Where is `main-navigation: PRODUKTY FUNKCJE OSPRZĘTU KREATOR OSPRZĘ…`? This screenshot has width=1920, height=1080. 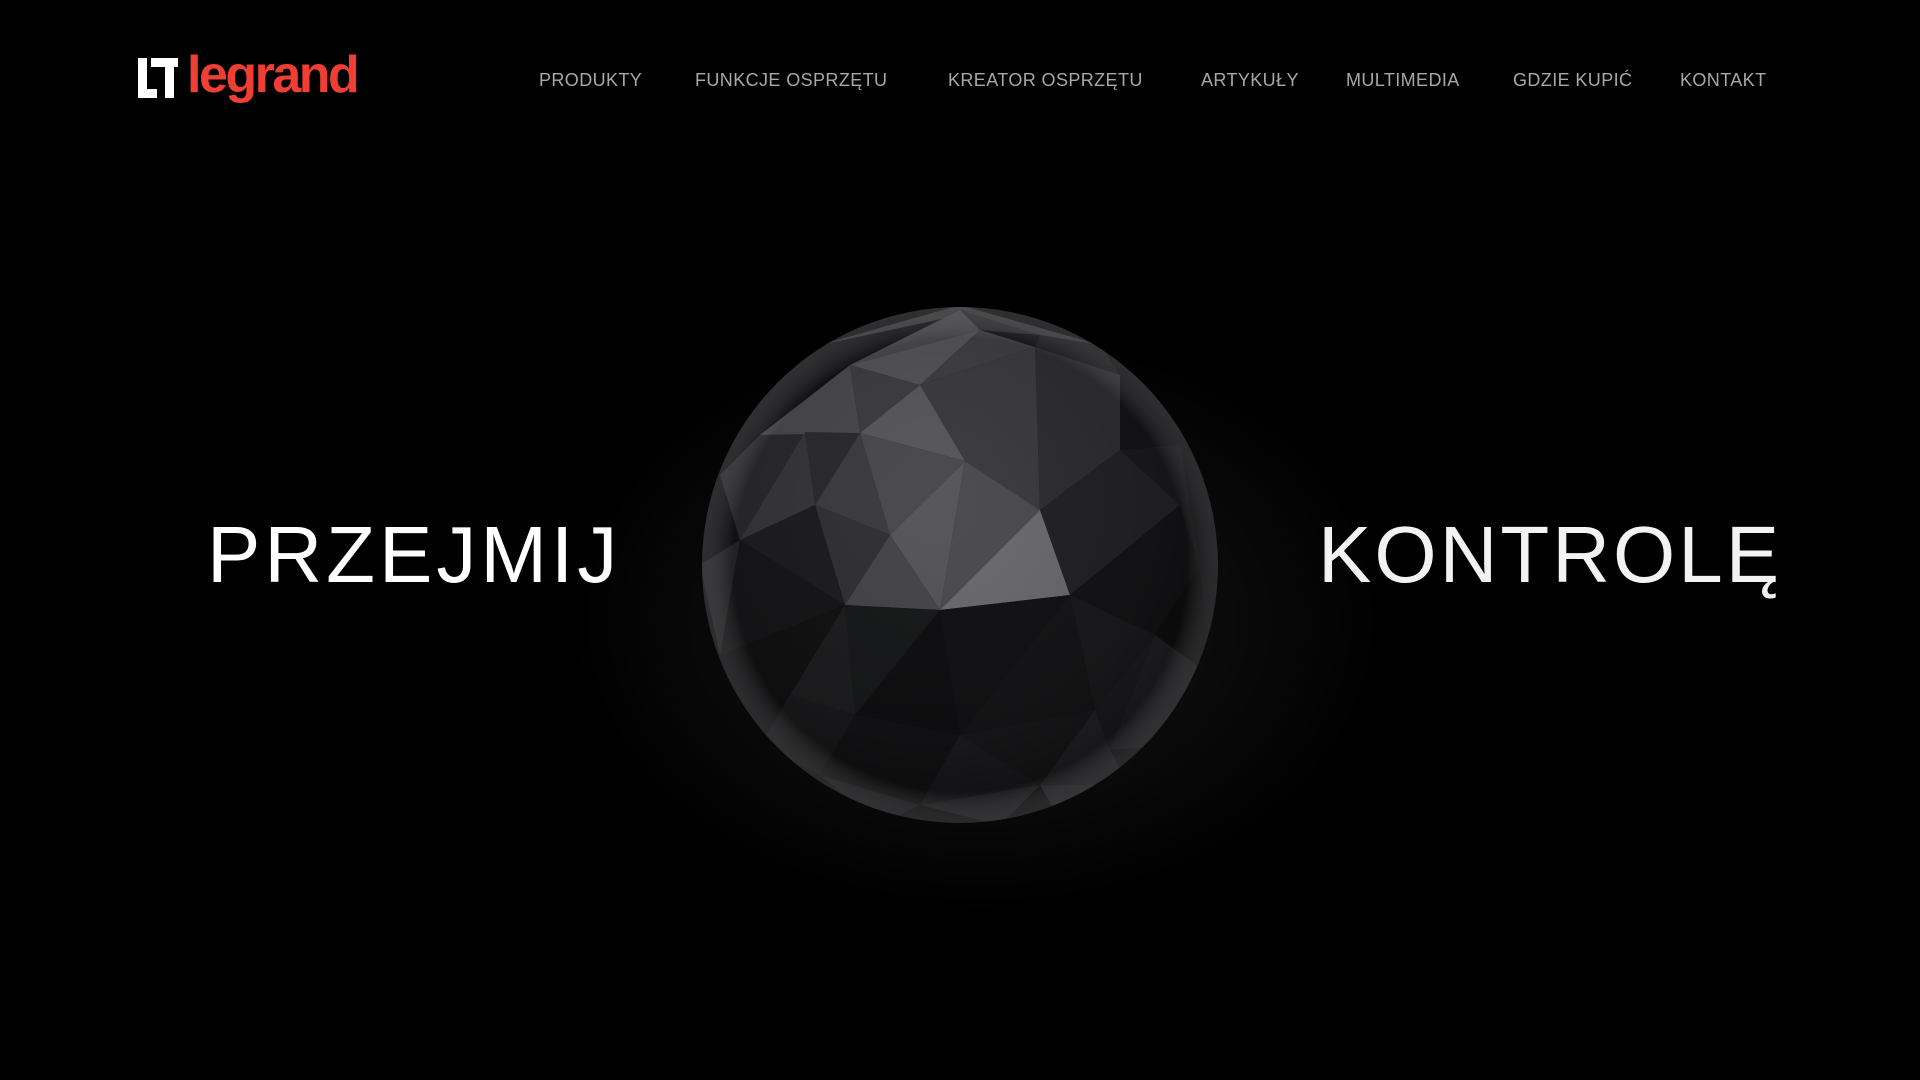 main-navigation: PRODUKTY FUNKCJE OSPRZĘTU KREATOR OSPRZĘ… is located at coordinates (960, 80).